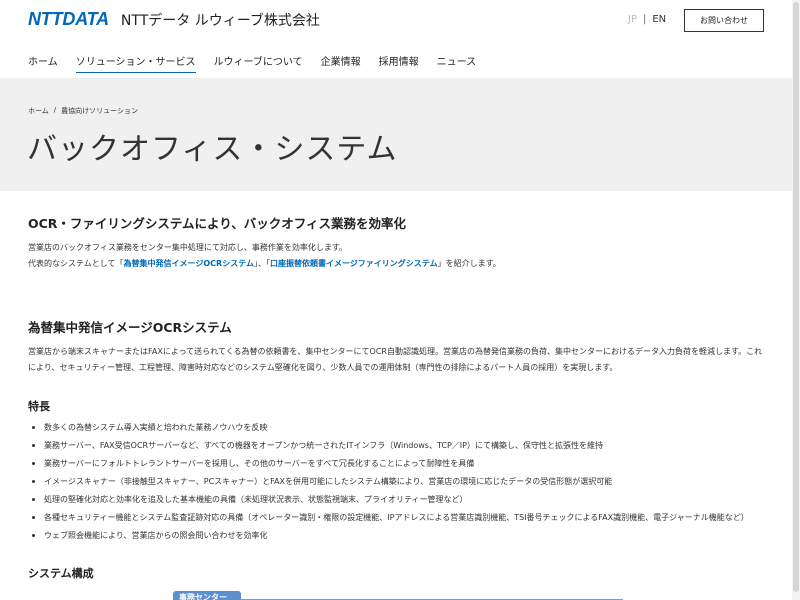 The width and height of the screenshot is (800, 600). I want to click on page-scrollbar, so click(796, 300).